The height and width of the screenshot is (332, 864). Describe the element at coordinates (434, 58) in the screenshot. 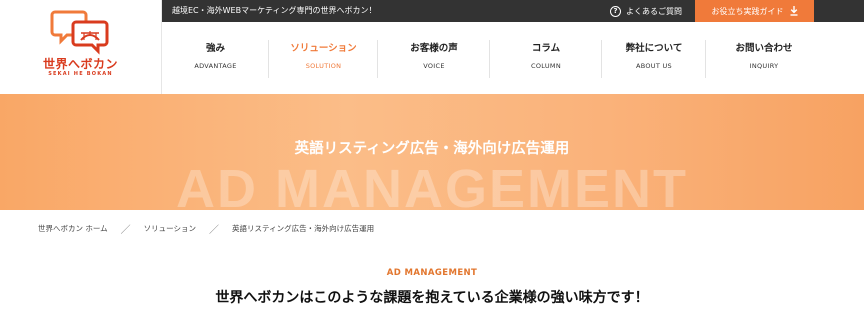

I see `nav-item-voice: お客様の声 VOICE` at that location.